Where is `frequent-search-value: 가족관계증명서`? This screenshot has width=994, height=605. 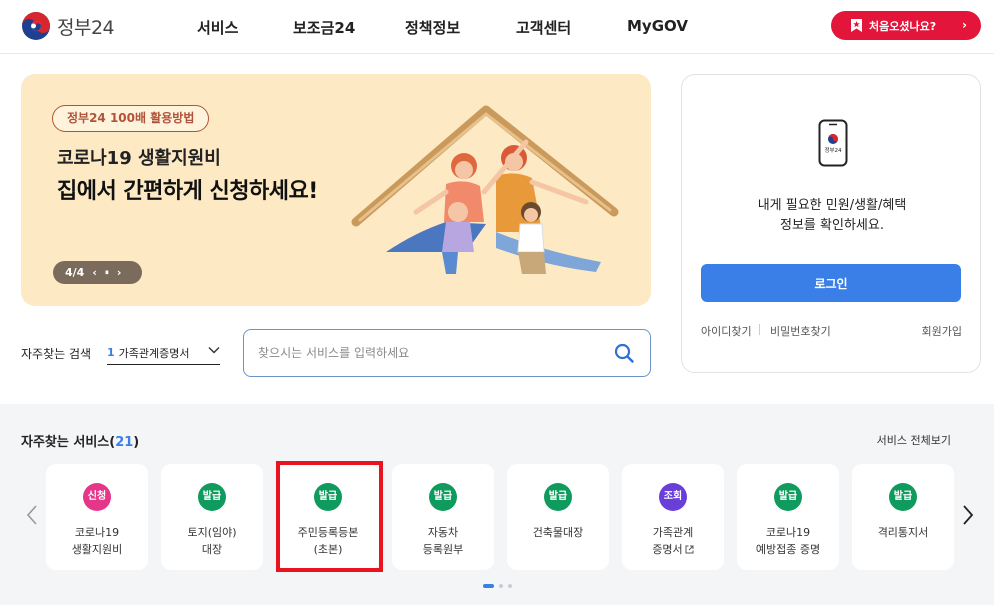 frequent-search-value: 가족관계증명서 is located at coordinates (154, 353).